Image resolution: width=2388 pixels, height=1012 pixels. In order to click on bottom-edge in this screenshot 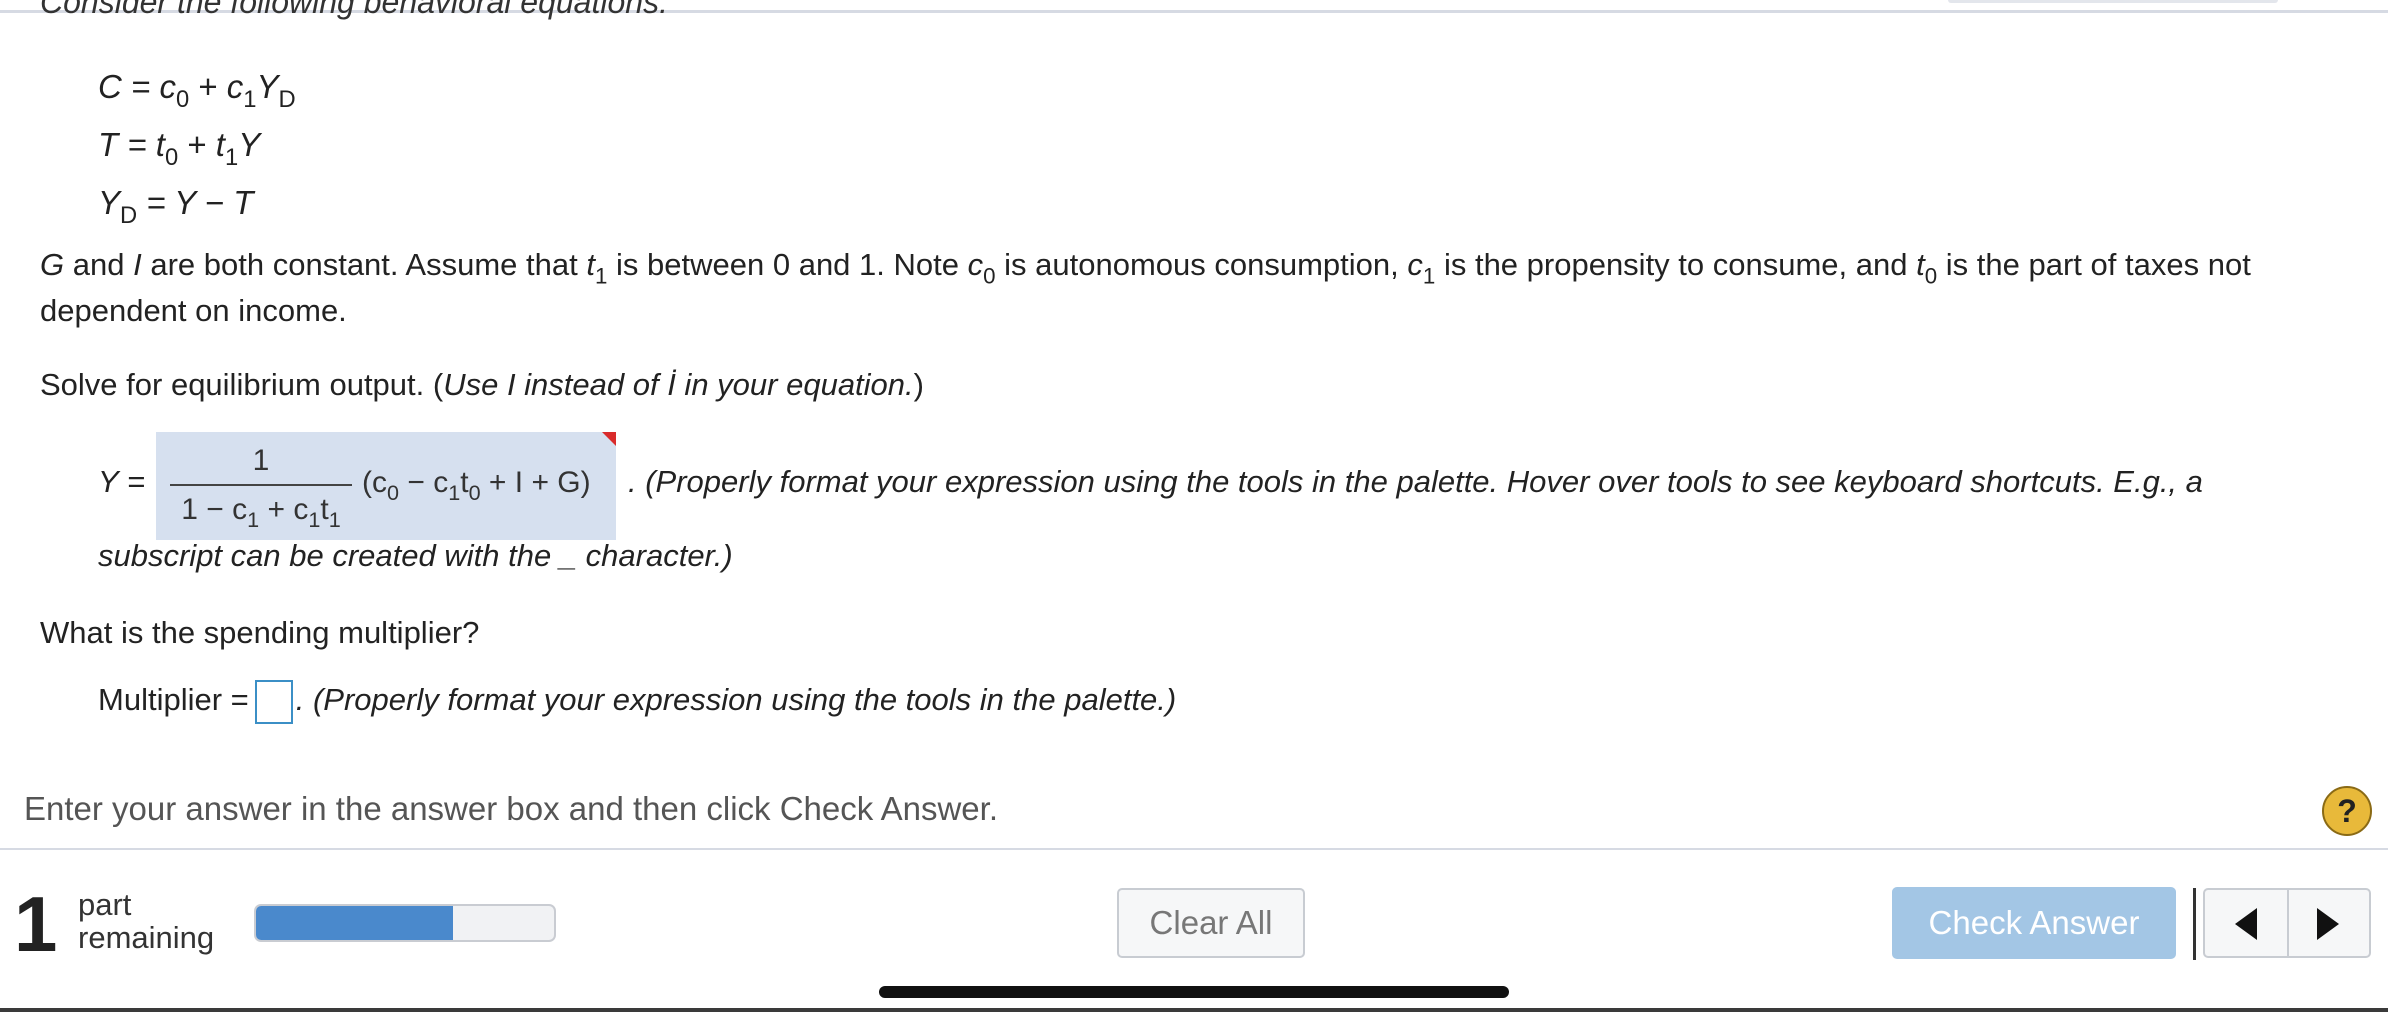, I will do `click(1194, 1010)`.